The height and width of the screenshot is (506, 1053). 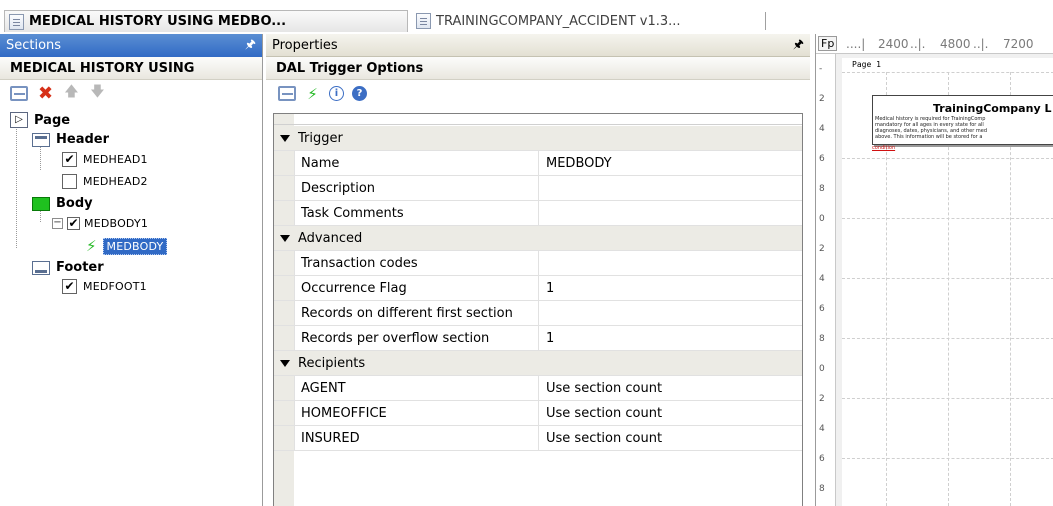 I want to click on tree-node-page: ▷ Page, so click(x=40, y=120).